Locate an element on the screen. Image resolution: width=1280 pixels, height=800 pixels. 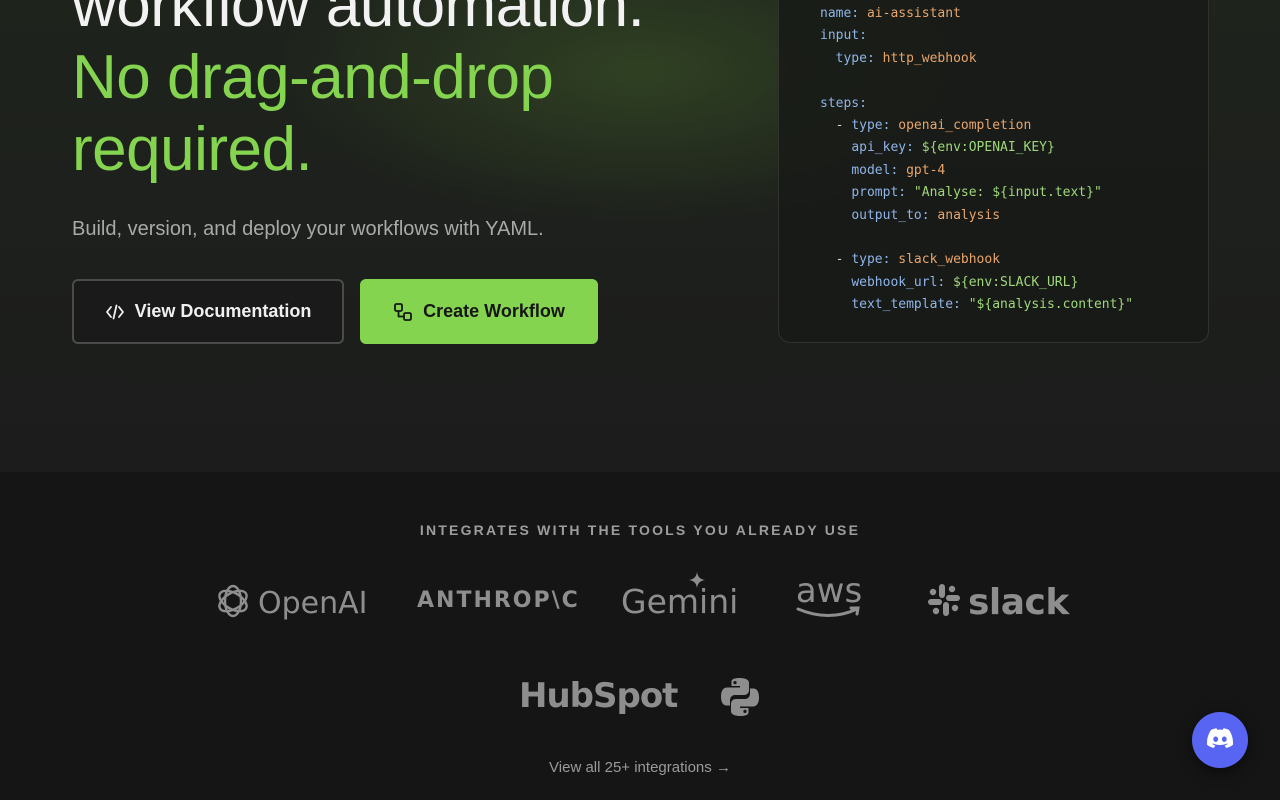
code-value: slack_webhook is located at coordinates (945, 260).